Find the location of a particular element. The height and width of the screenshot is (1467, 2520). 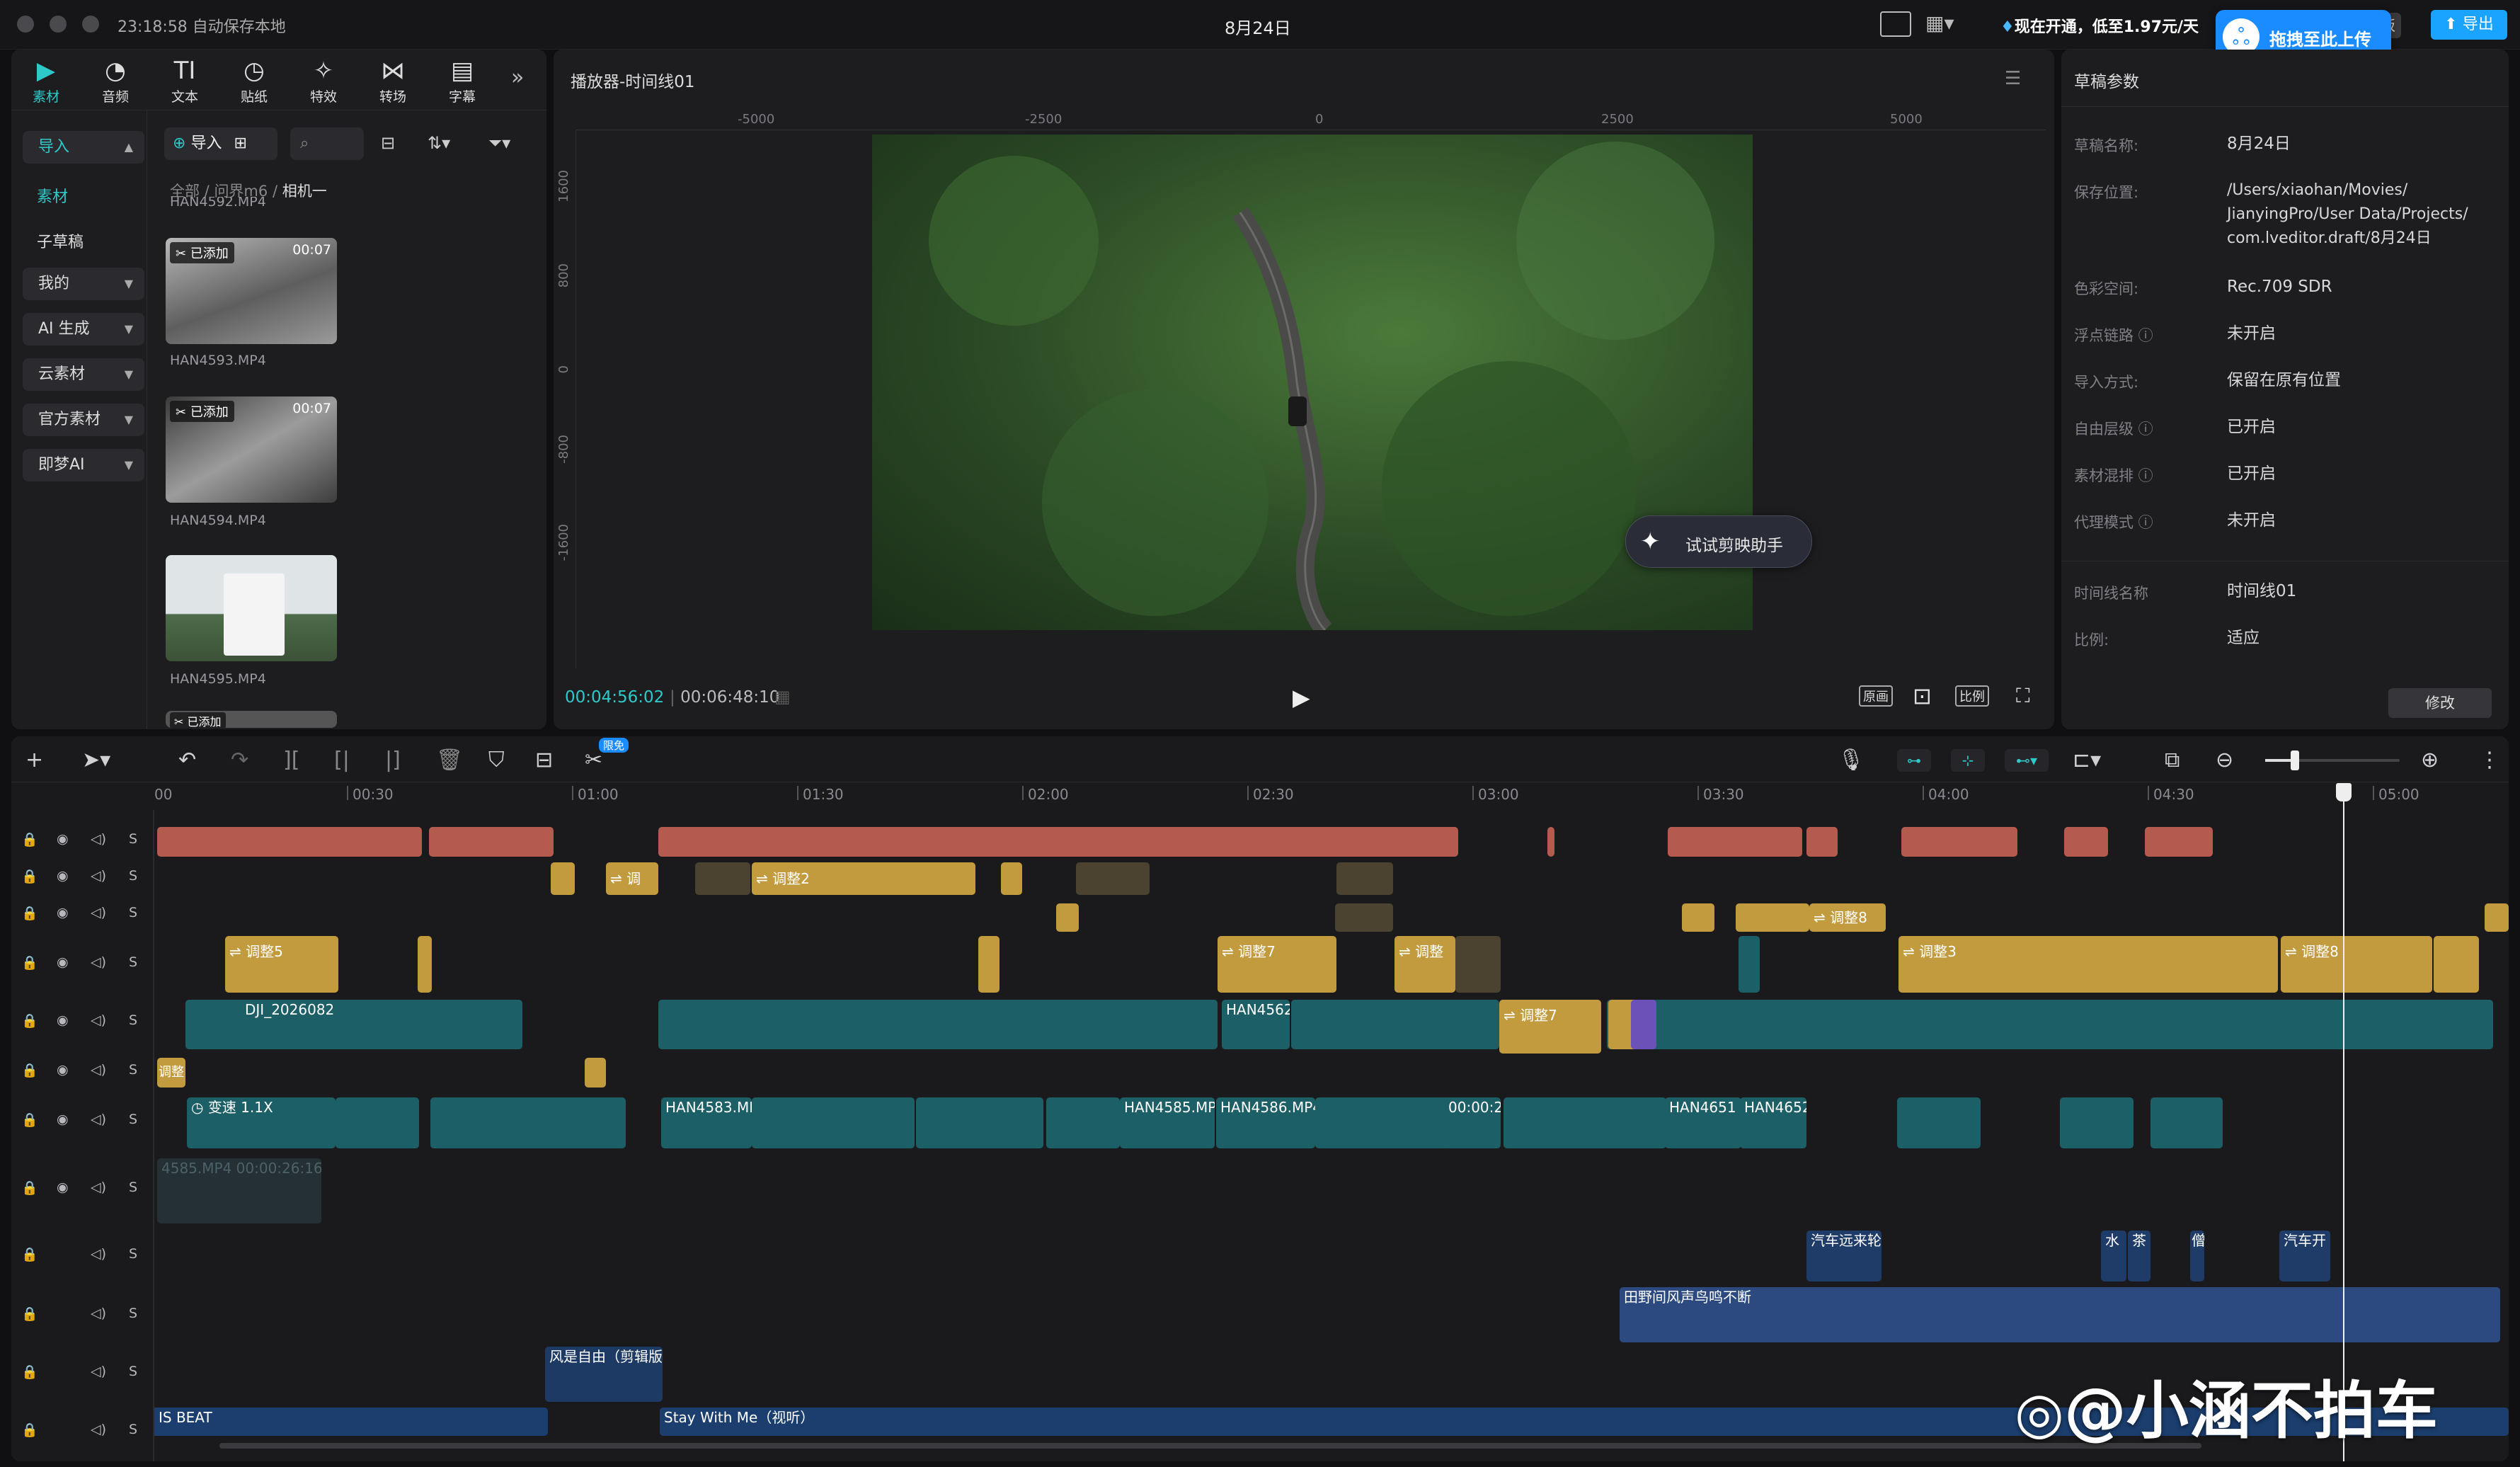

ghost-clip: 4585.MP4 00:00:26:16 is located at coordinates (239, 1190).